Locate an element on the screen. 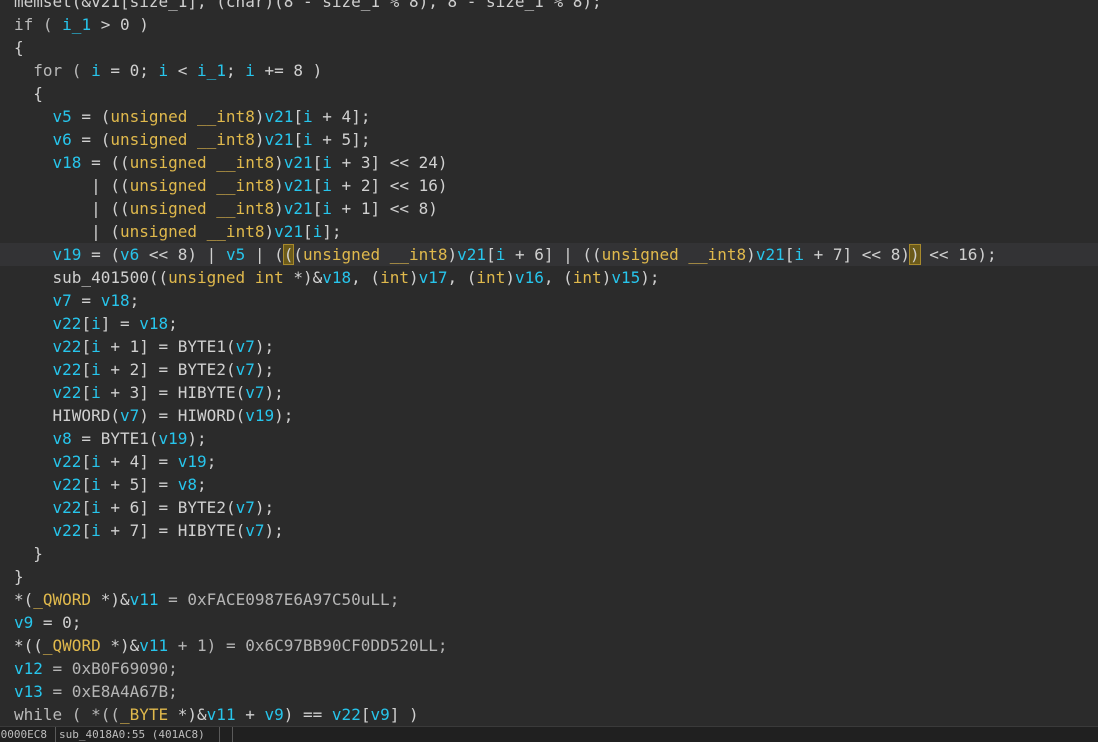 Image resolution: width=1098 pixels, height=742 pixels. code-line: HIWORD(v7) = HIWORD(v19); is located at coordinates (154, 415).